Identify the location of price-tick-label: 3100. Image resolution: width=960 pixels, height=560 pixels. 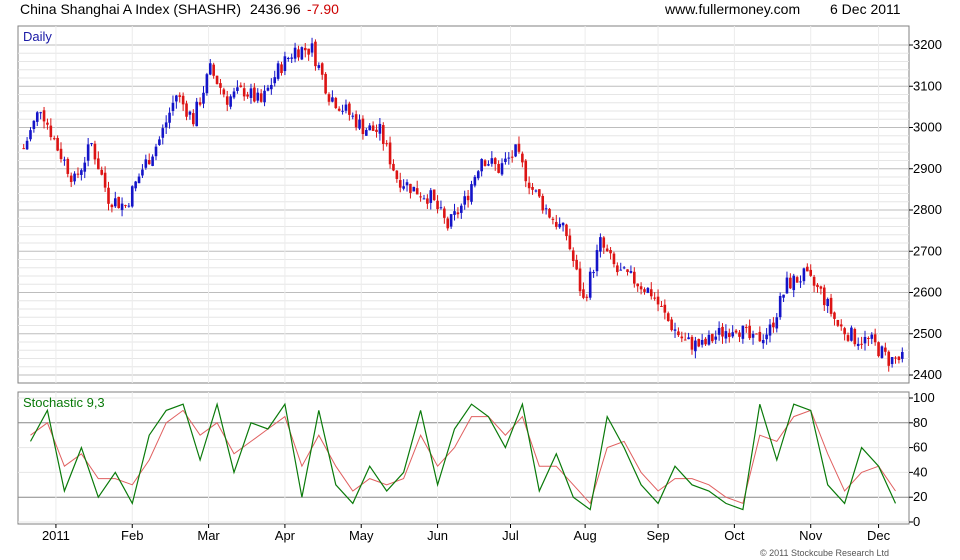
(927, 85).